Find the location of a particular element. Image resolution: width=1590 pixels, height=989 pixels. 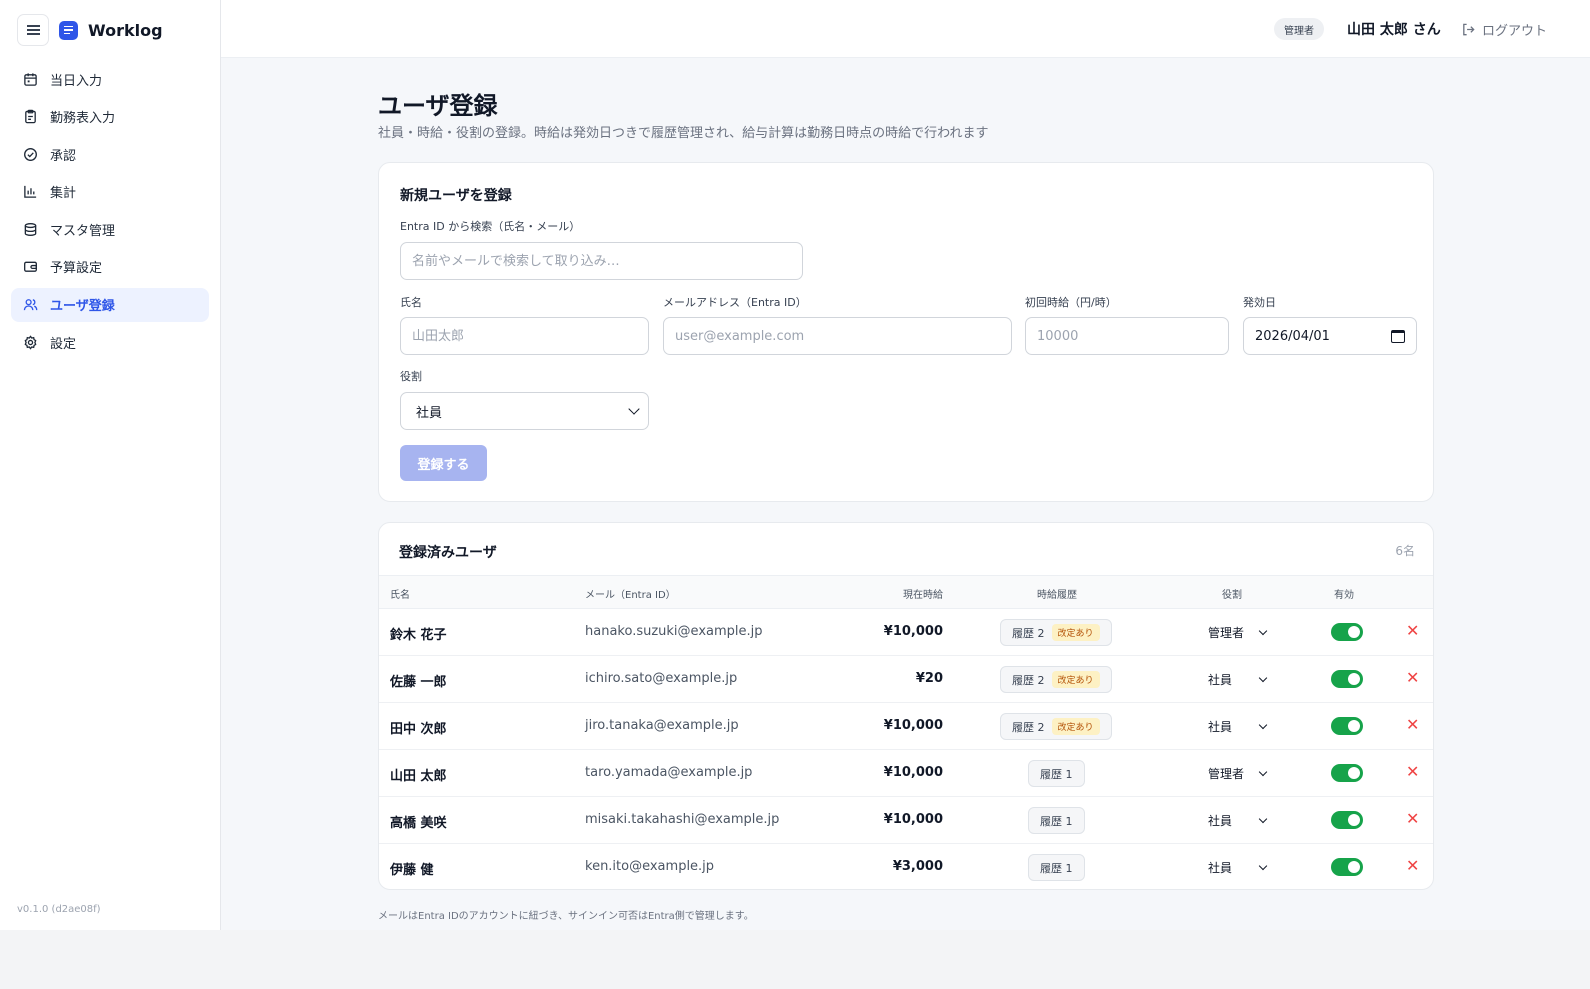

logout-label: ログアウト is located at coordinates (1515, 31).